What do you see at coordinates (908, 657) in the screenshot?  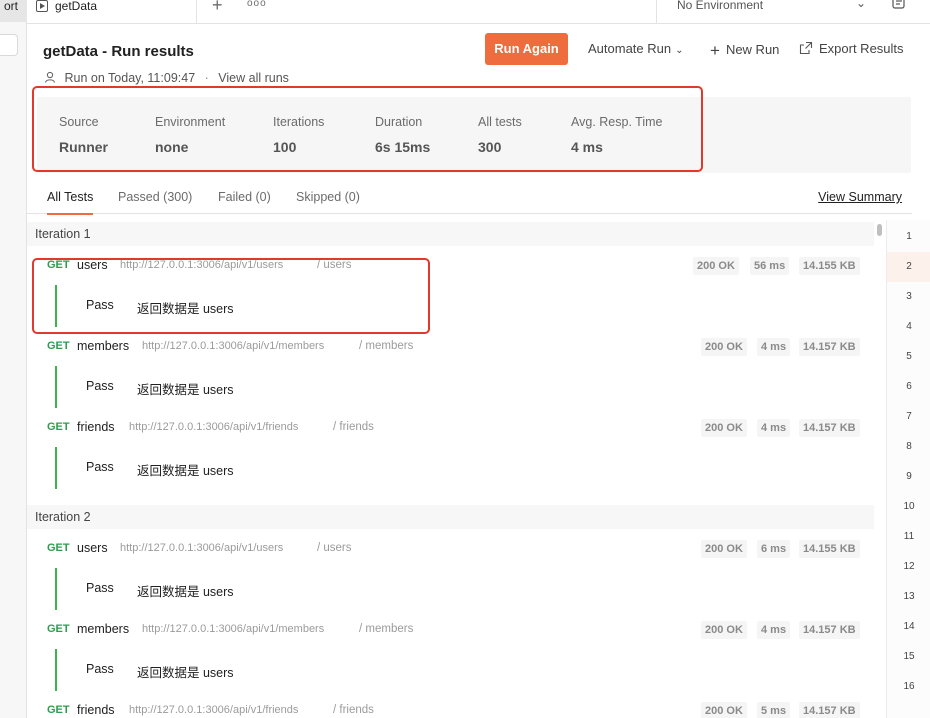 I see `minimap-item: 15` at bounding box center [908, 657].